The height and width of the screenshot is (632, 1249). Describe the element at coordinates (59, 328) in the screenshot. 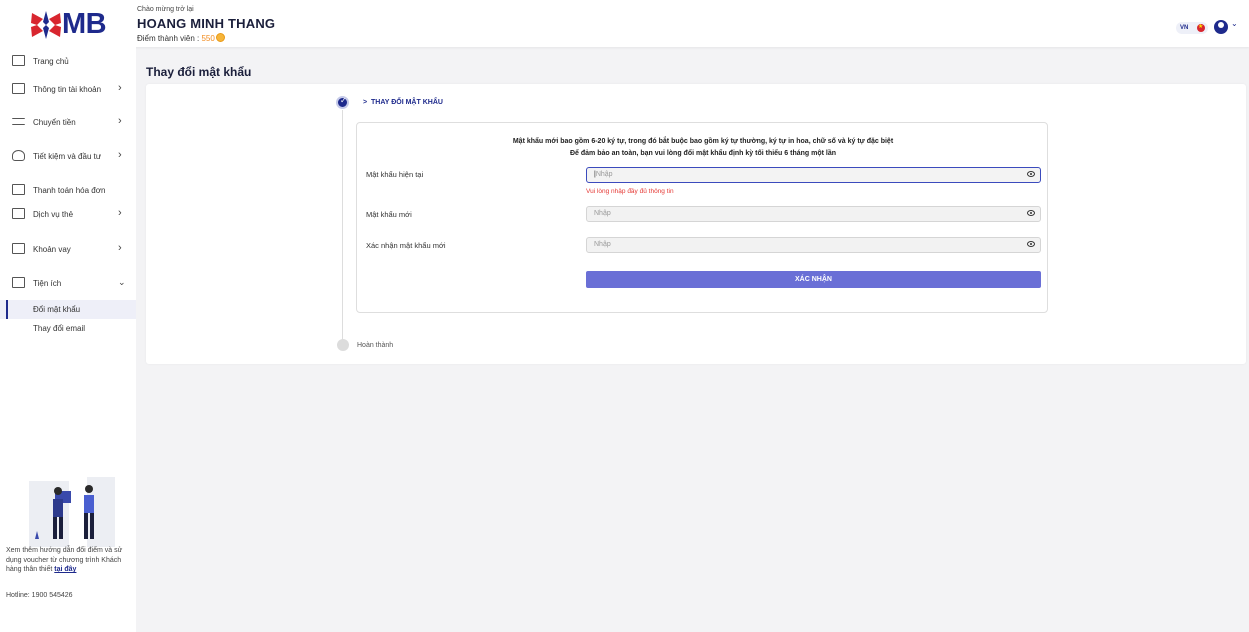

I see `sidebar-subitem-label: Thay đổi email` at that location.